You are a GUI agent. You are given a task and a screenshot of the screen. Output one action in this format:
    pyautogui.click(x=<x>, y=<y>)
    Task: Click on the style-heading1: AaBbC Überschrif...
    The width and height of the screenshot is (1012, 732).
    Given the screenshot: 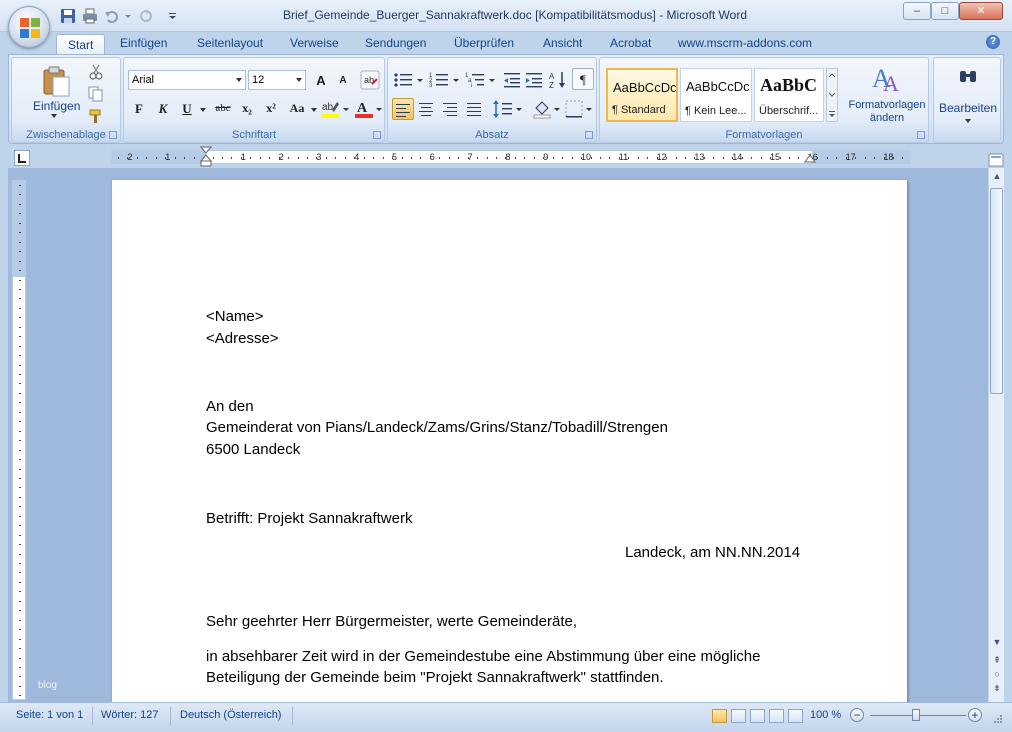 What is the action you would take?
    pyautogui.click(x=789, y=95)
    